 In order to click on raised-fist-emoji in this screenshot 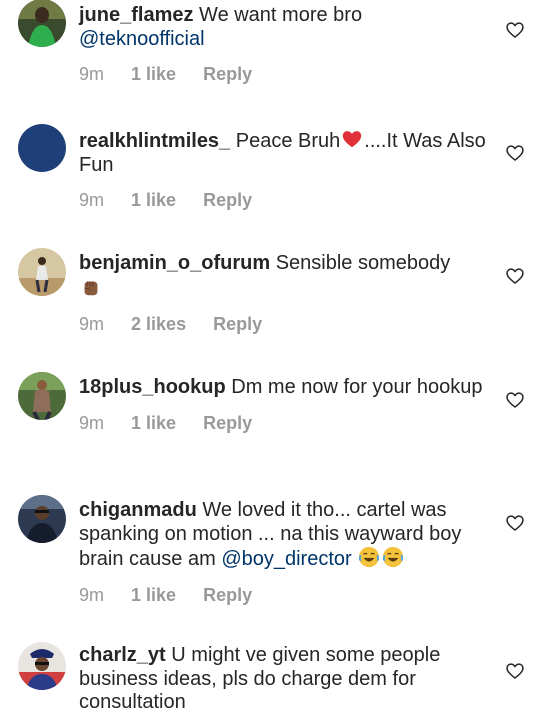, I will do `click(91, 288)`.